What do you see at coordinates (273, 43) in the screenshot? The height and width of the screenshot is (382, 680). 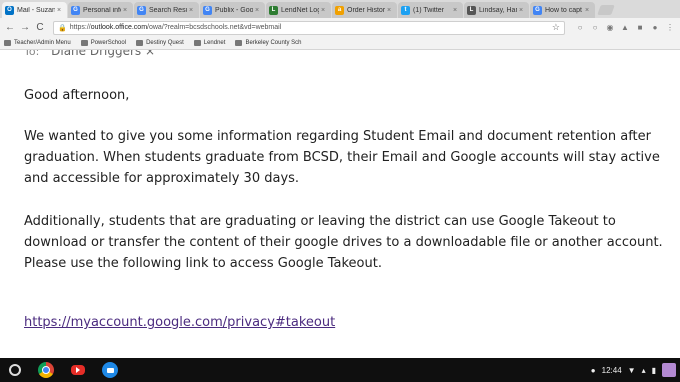 I see `bookmark-label: Berkeley County Sch` at bounding box center [273, 43].